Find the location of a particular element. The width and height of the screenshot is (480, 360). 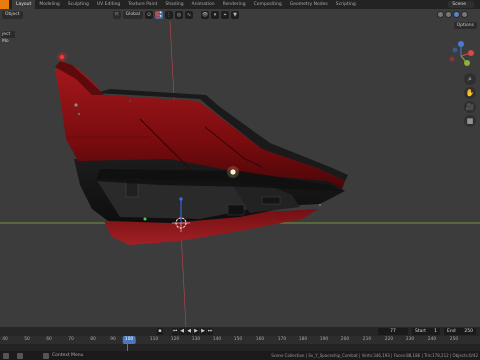

tick-label: 160 is located at coordinates (260, 339).